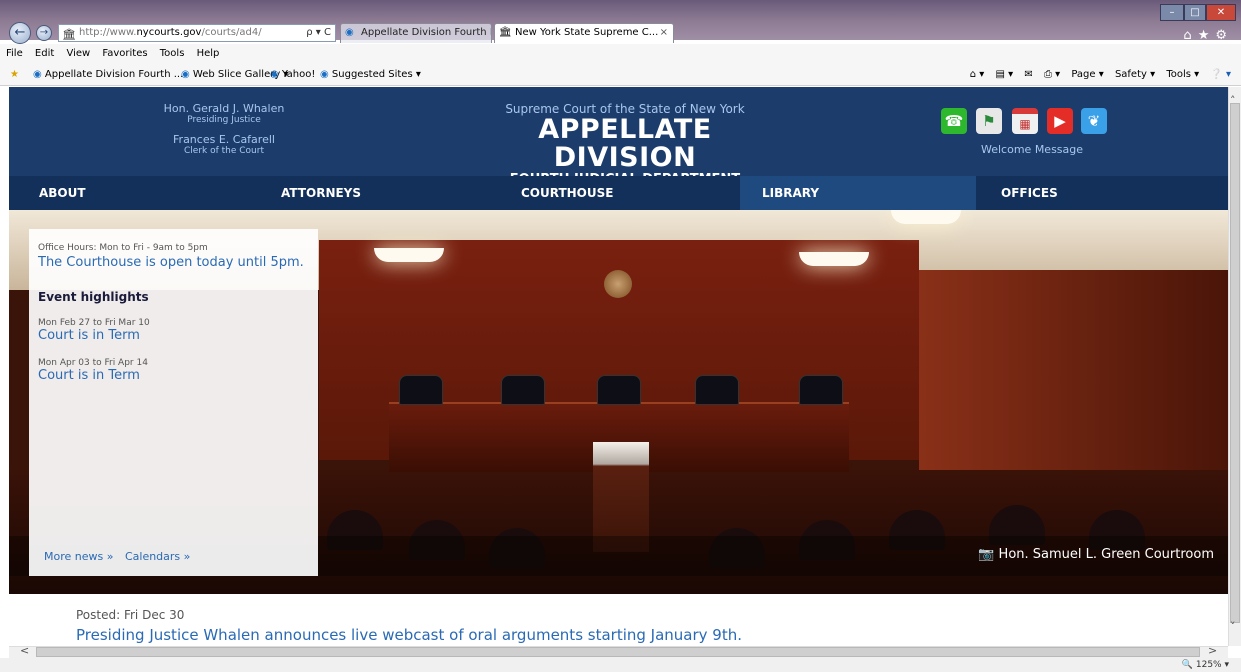 Image resolution: width=1241 pixels, height=672 pixels. Describe the element at coordinates (224, 151) in the screenshot. I see `clerk-title: Clerk of the Court` at that location.